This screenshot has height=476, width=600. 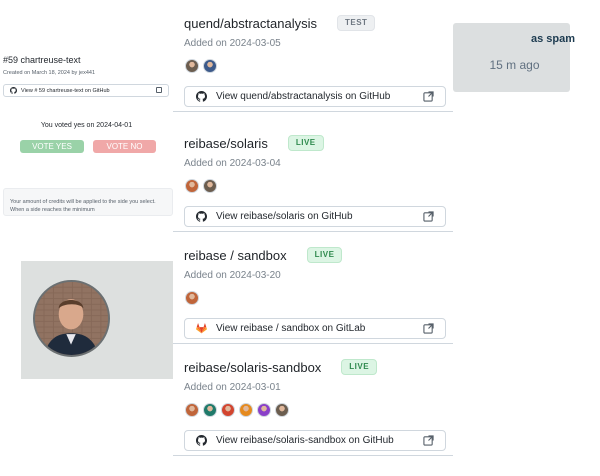 What do you see at coordinates (235, 255) in the screenshot?
I see `repo-name: reibase / sandbox` at bounding box center [235, 255].